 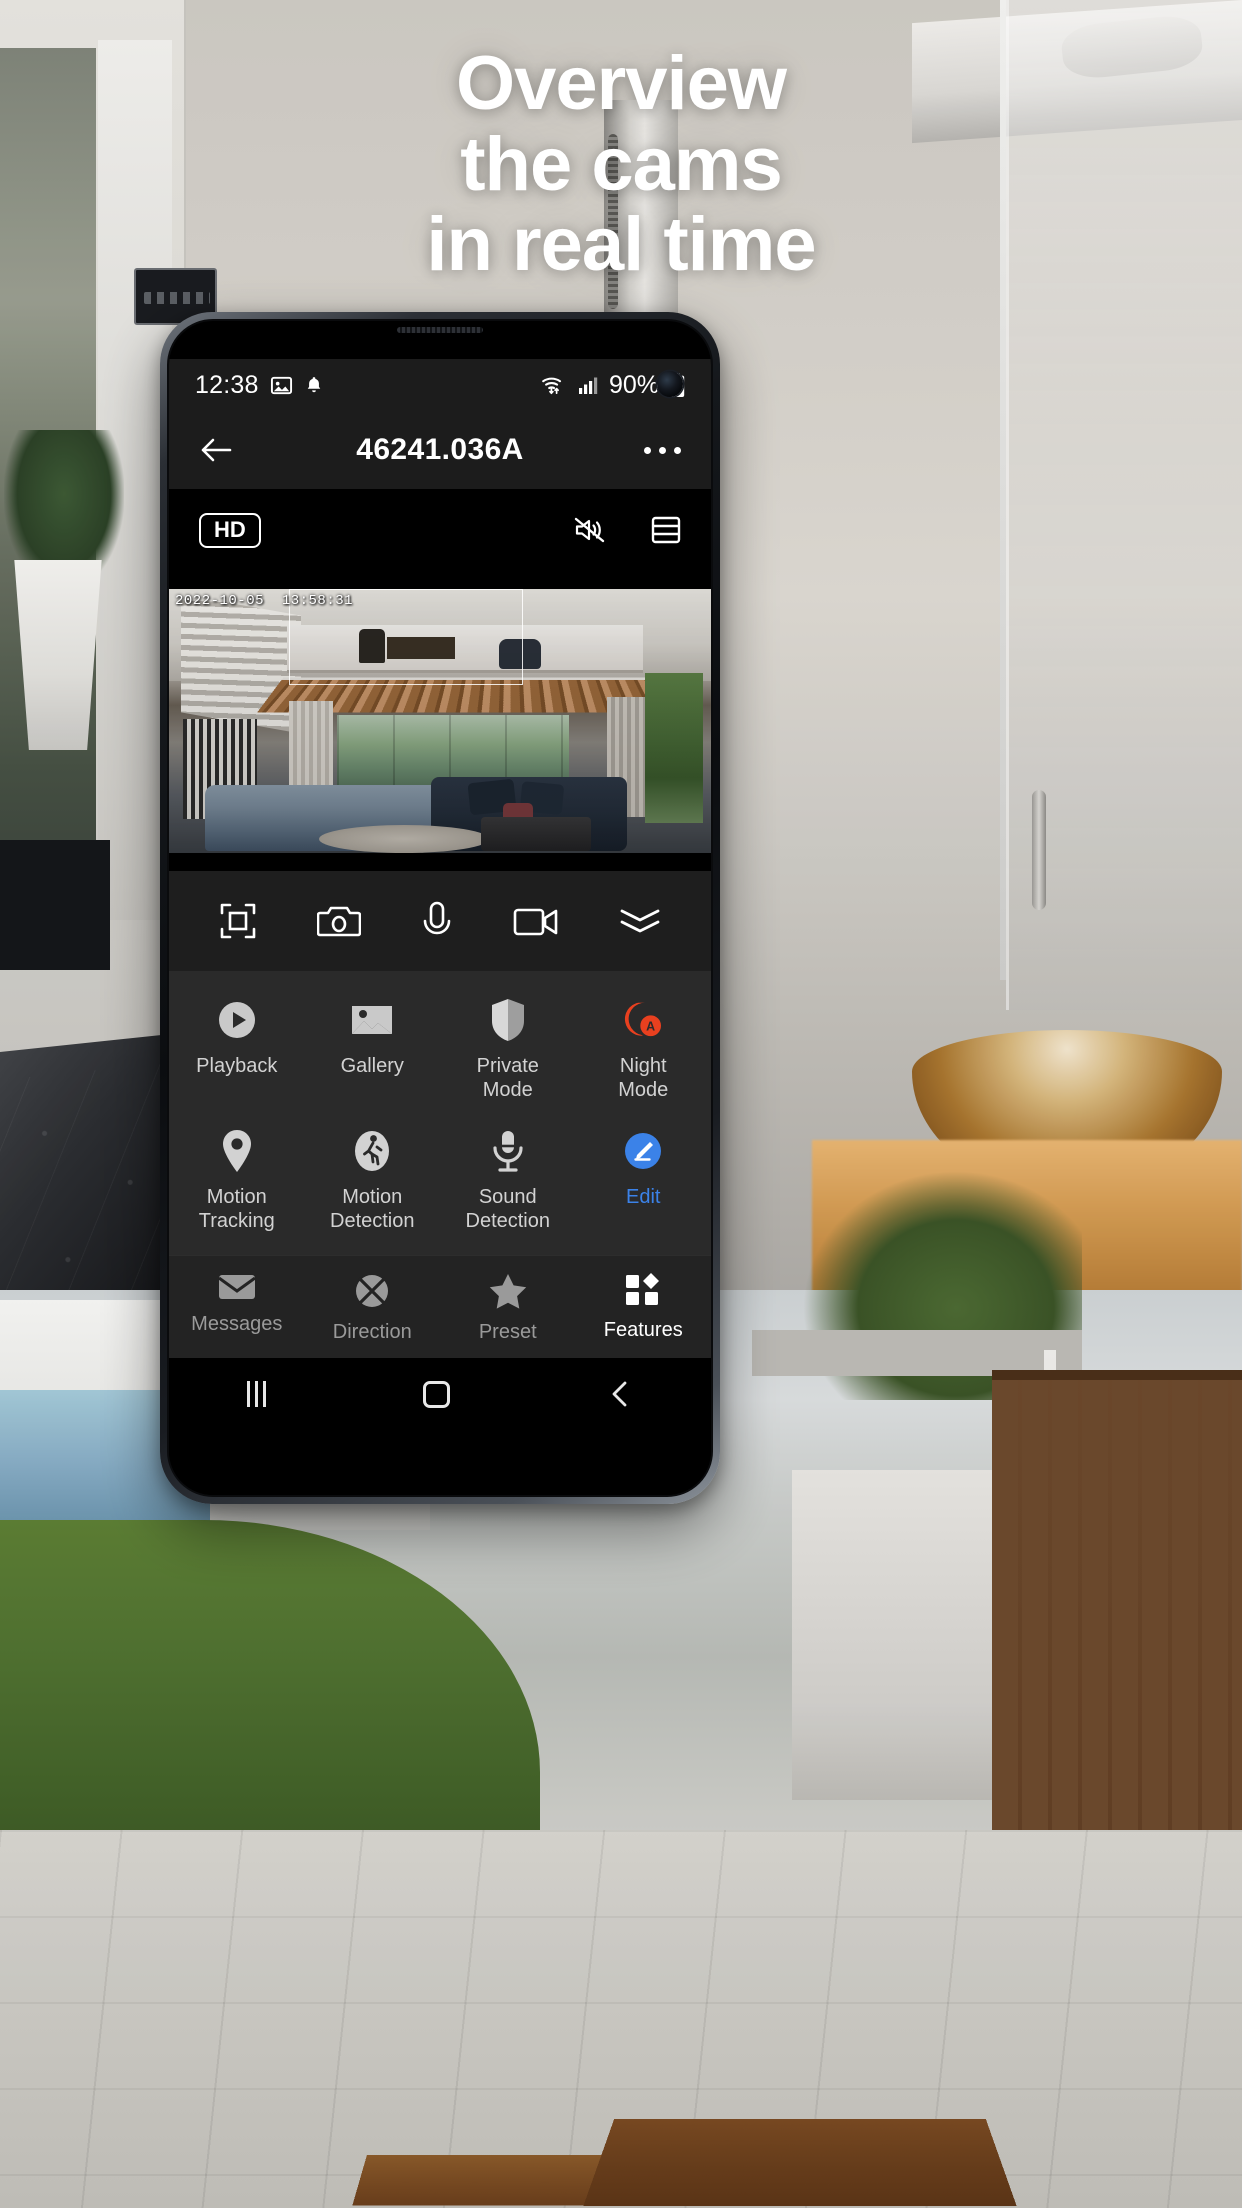 What do you see at coordinates (627, 530) in the screenshot?
I see `media-toolbar-right` at bounding box center [627, 530].